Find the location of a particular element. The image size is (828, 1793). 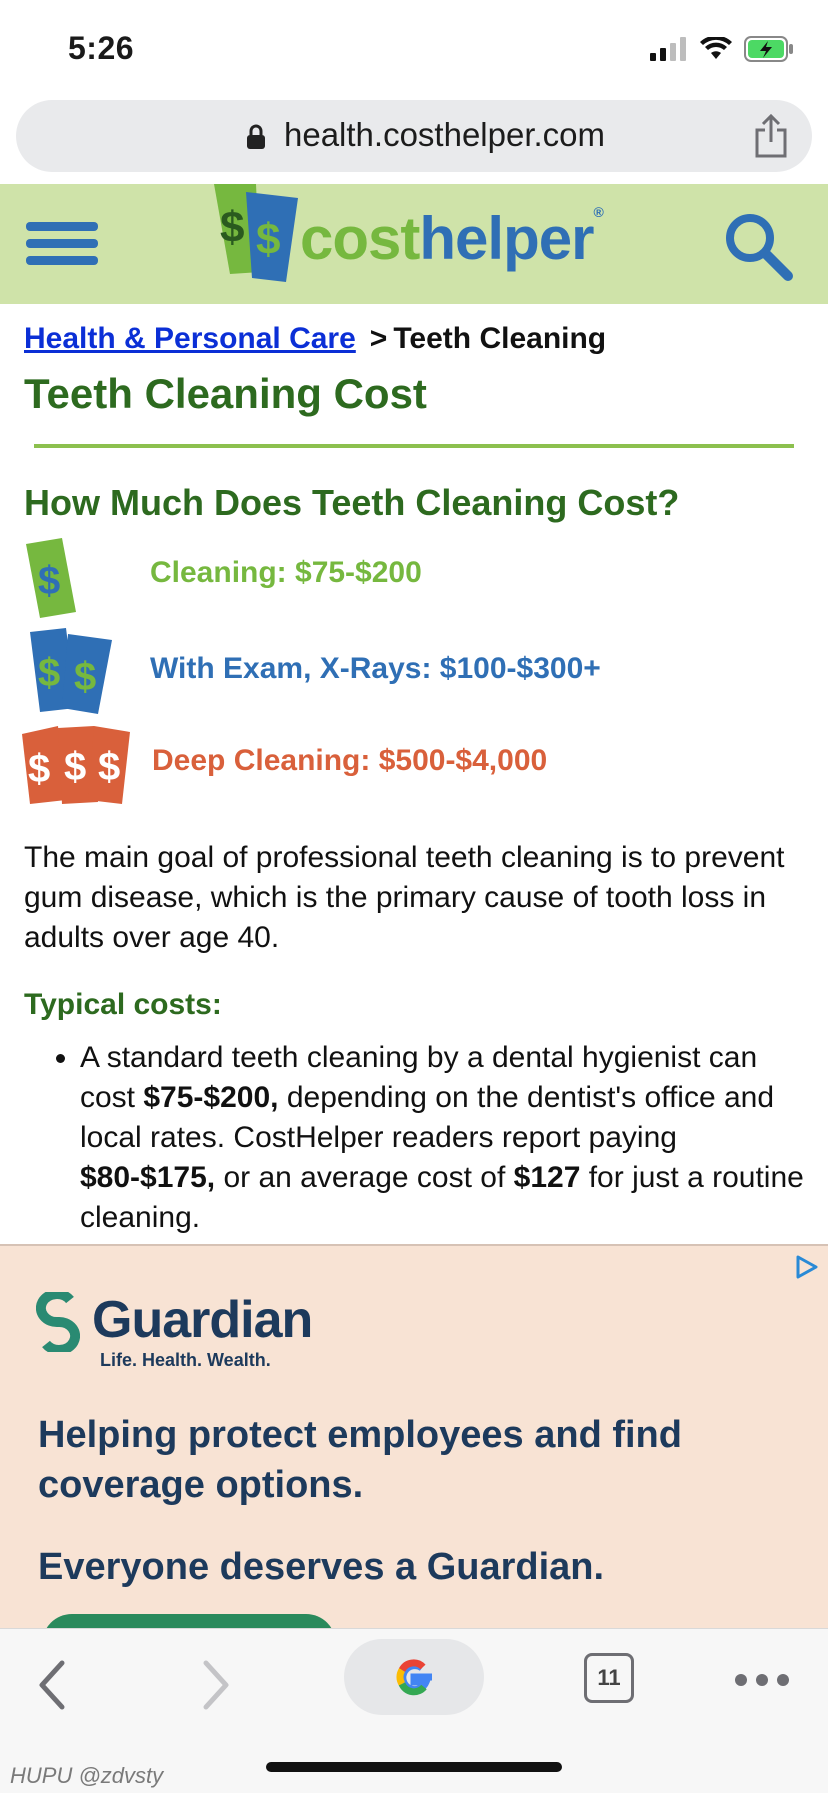

back-icon is located at coordinates (52, 1685).